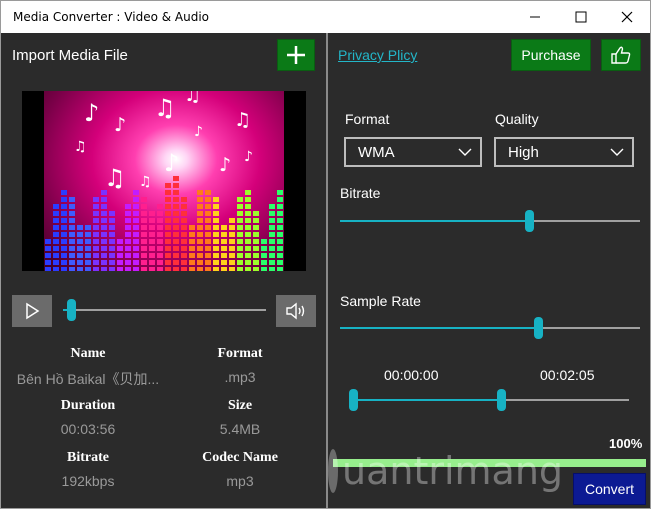 The image size is (651, 509). What do you see at coordinates (164, 310) in the screenshot?
I see `seek-track` at bounding box center [164, 310].